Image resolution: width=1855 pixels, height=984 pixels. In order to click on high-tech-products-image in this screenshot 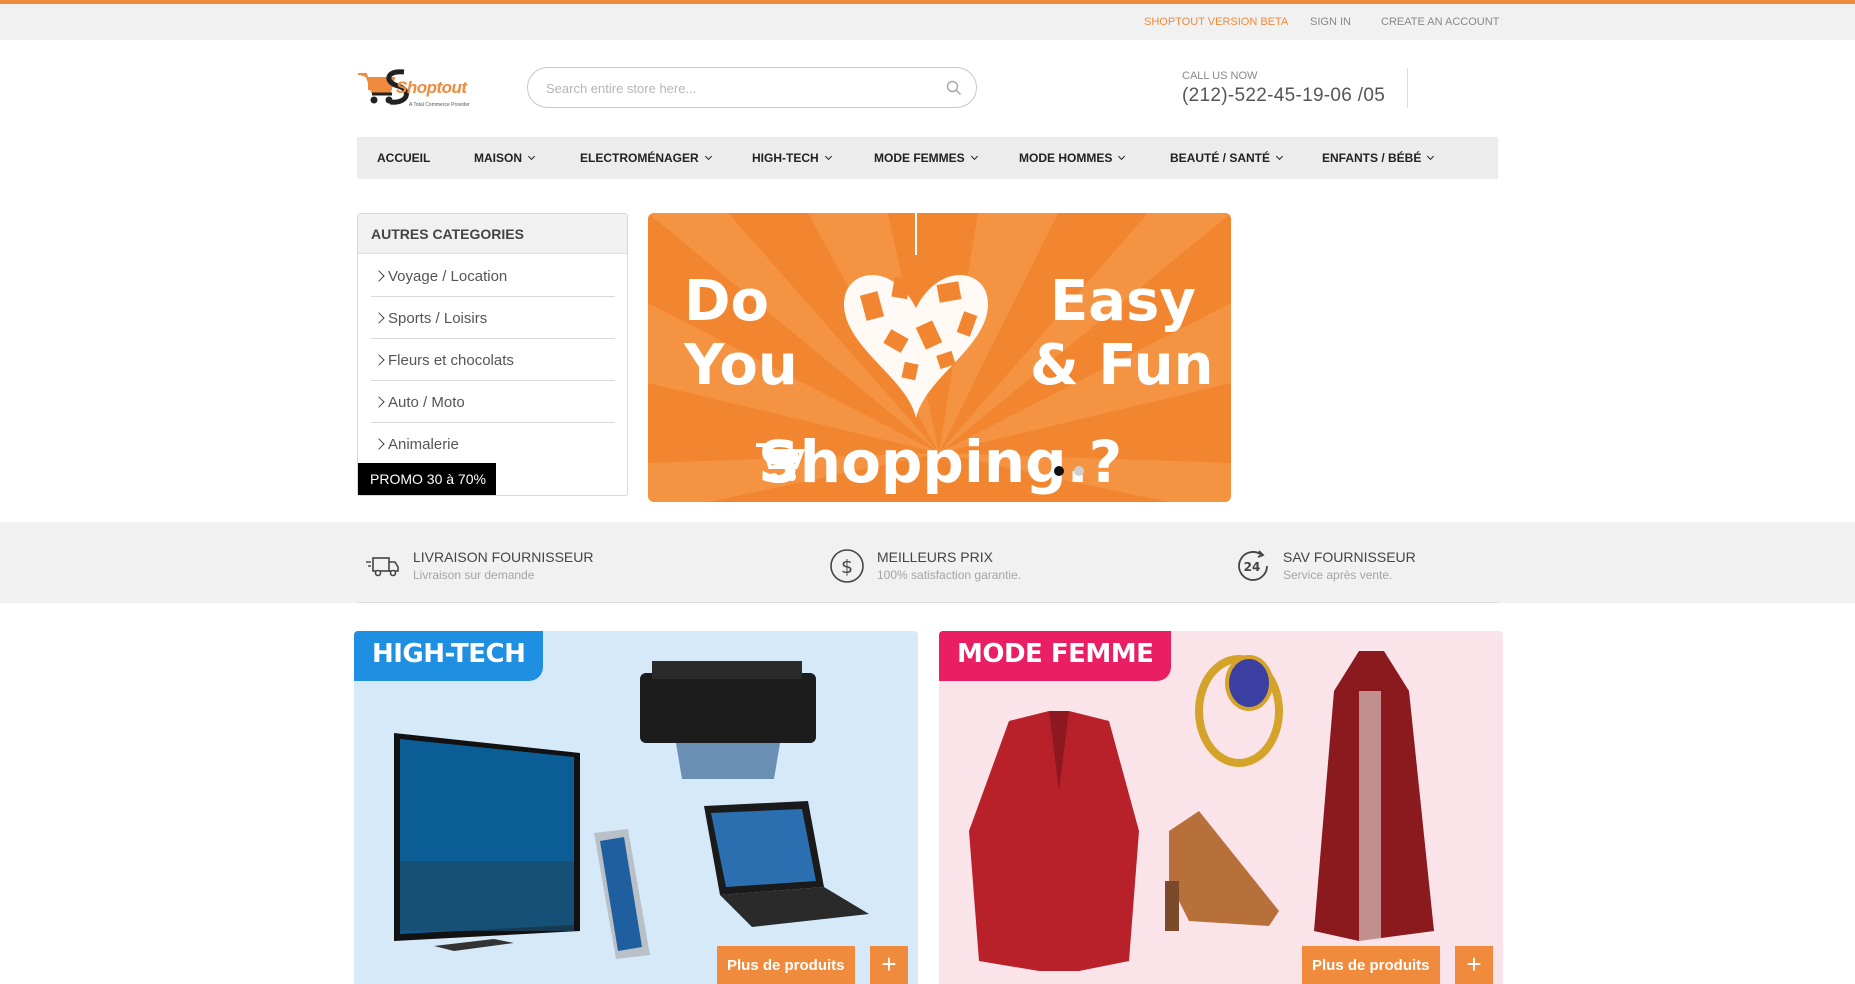, I will do `click(631, 810)`.